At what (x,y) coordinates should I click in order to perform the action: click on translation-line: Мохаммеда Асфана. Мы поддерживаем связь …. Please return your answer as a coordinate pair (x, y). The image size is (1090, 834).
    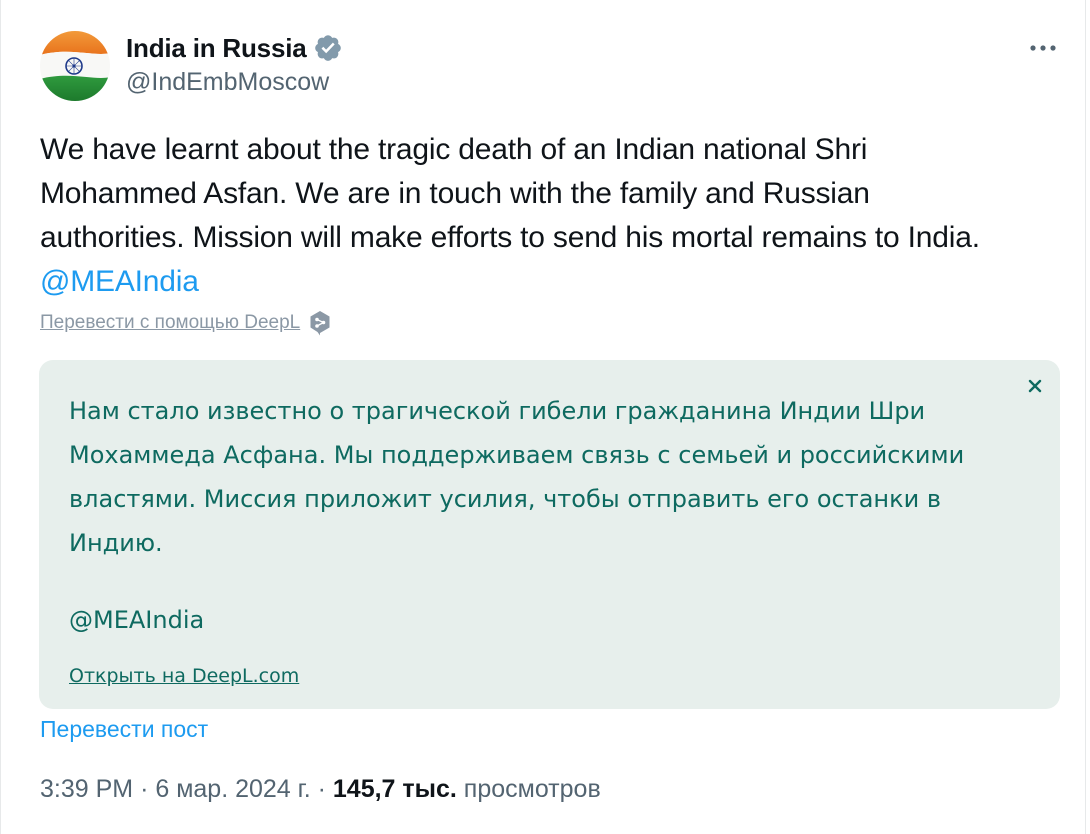
    Looking at the image, I should click on (517, 455).